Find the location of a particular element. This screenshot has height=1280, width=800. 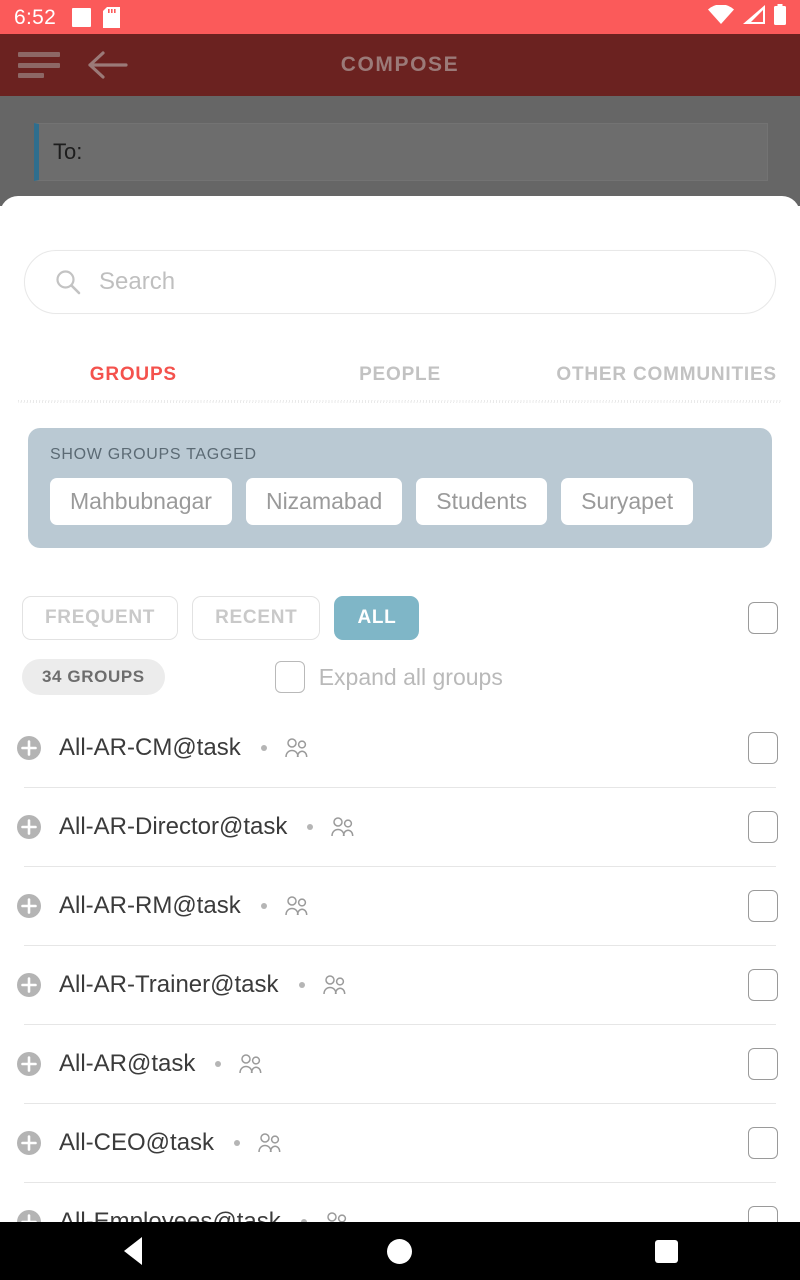

back-triangle-icon is located at coordinates (133, 1251).